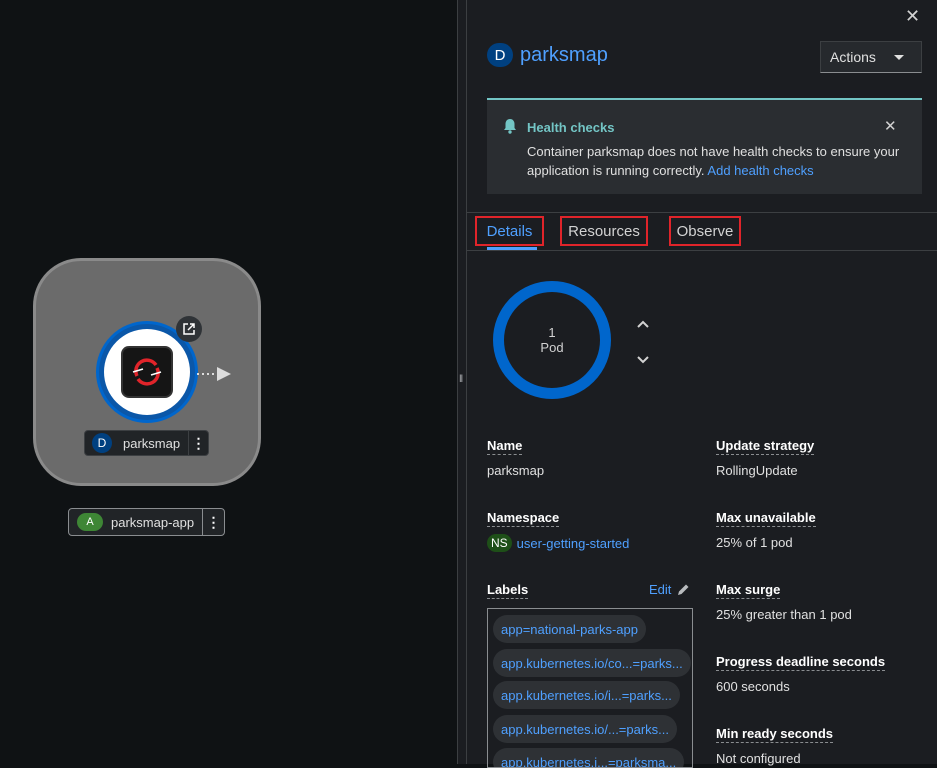 The width and height of the screenshot is (937, 768). Describe the element at coordinates (500, 55) in the screenshot. I see `deployment-resource-badge: D` at that location.